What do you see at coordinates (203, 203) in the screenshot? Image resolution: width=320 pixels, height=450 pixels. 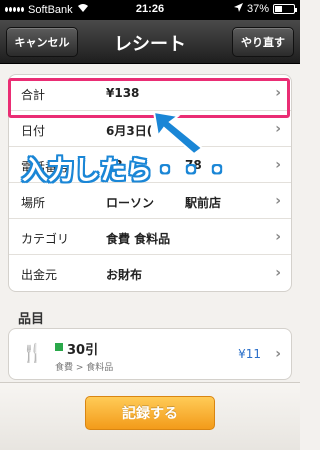 I see `row-value-secondary: 駅前店` at bounding box center [203, 203].